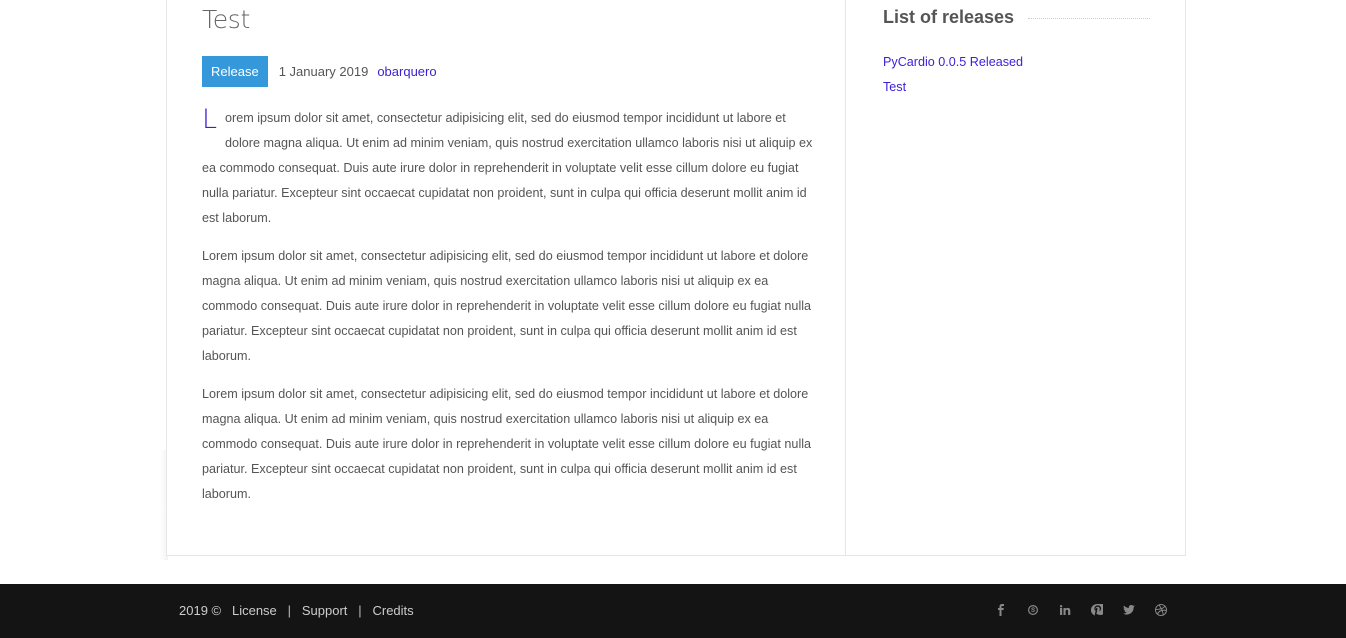  What do you see at coordinates (1033, 611) in the screenshot?
I see `skype-icon` at bounding box center [1033, 611].